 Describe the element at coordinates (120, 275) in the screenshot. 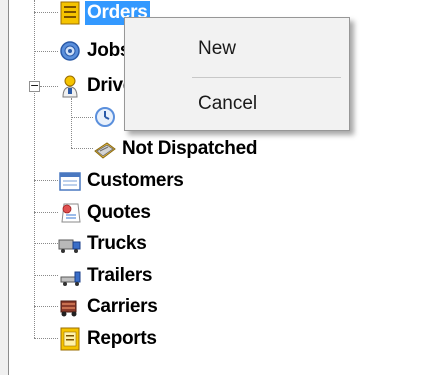

I see `tree-item-label: Trailers` at that location.